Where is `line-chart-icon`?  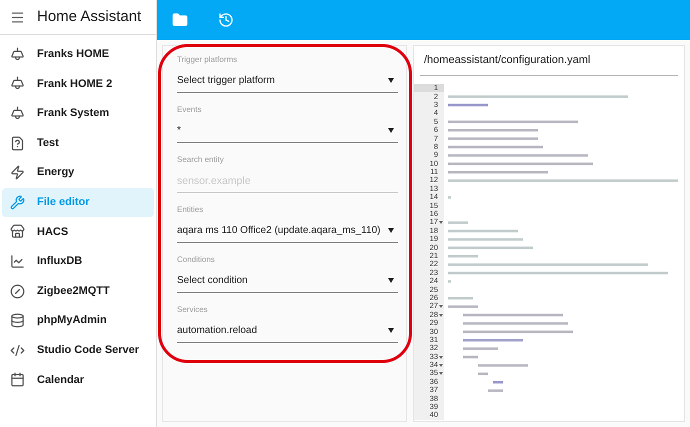
line-chart-icon is located at coordinates (17, 261).